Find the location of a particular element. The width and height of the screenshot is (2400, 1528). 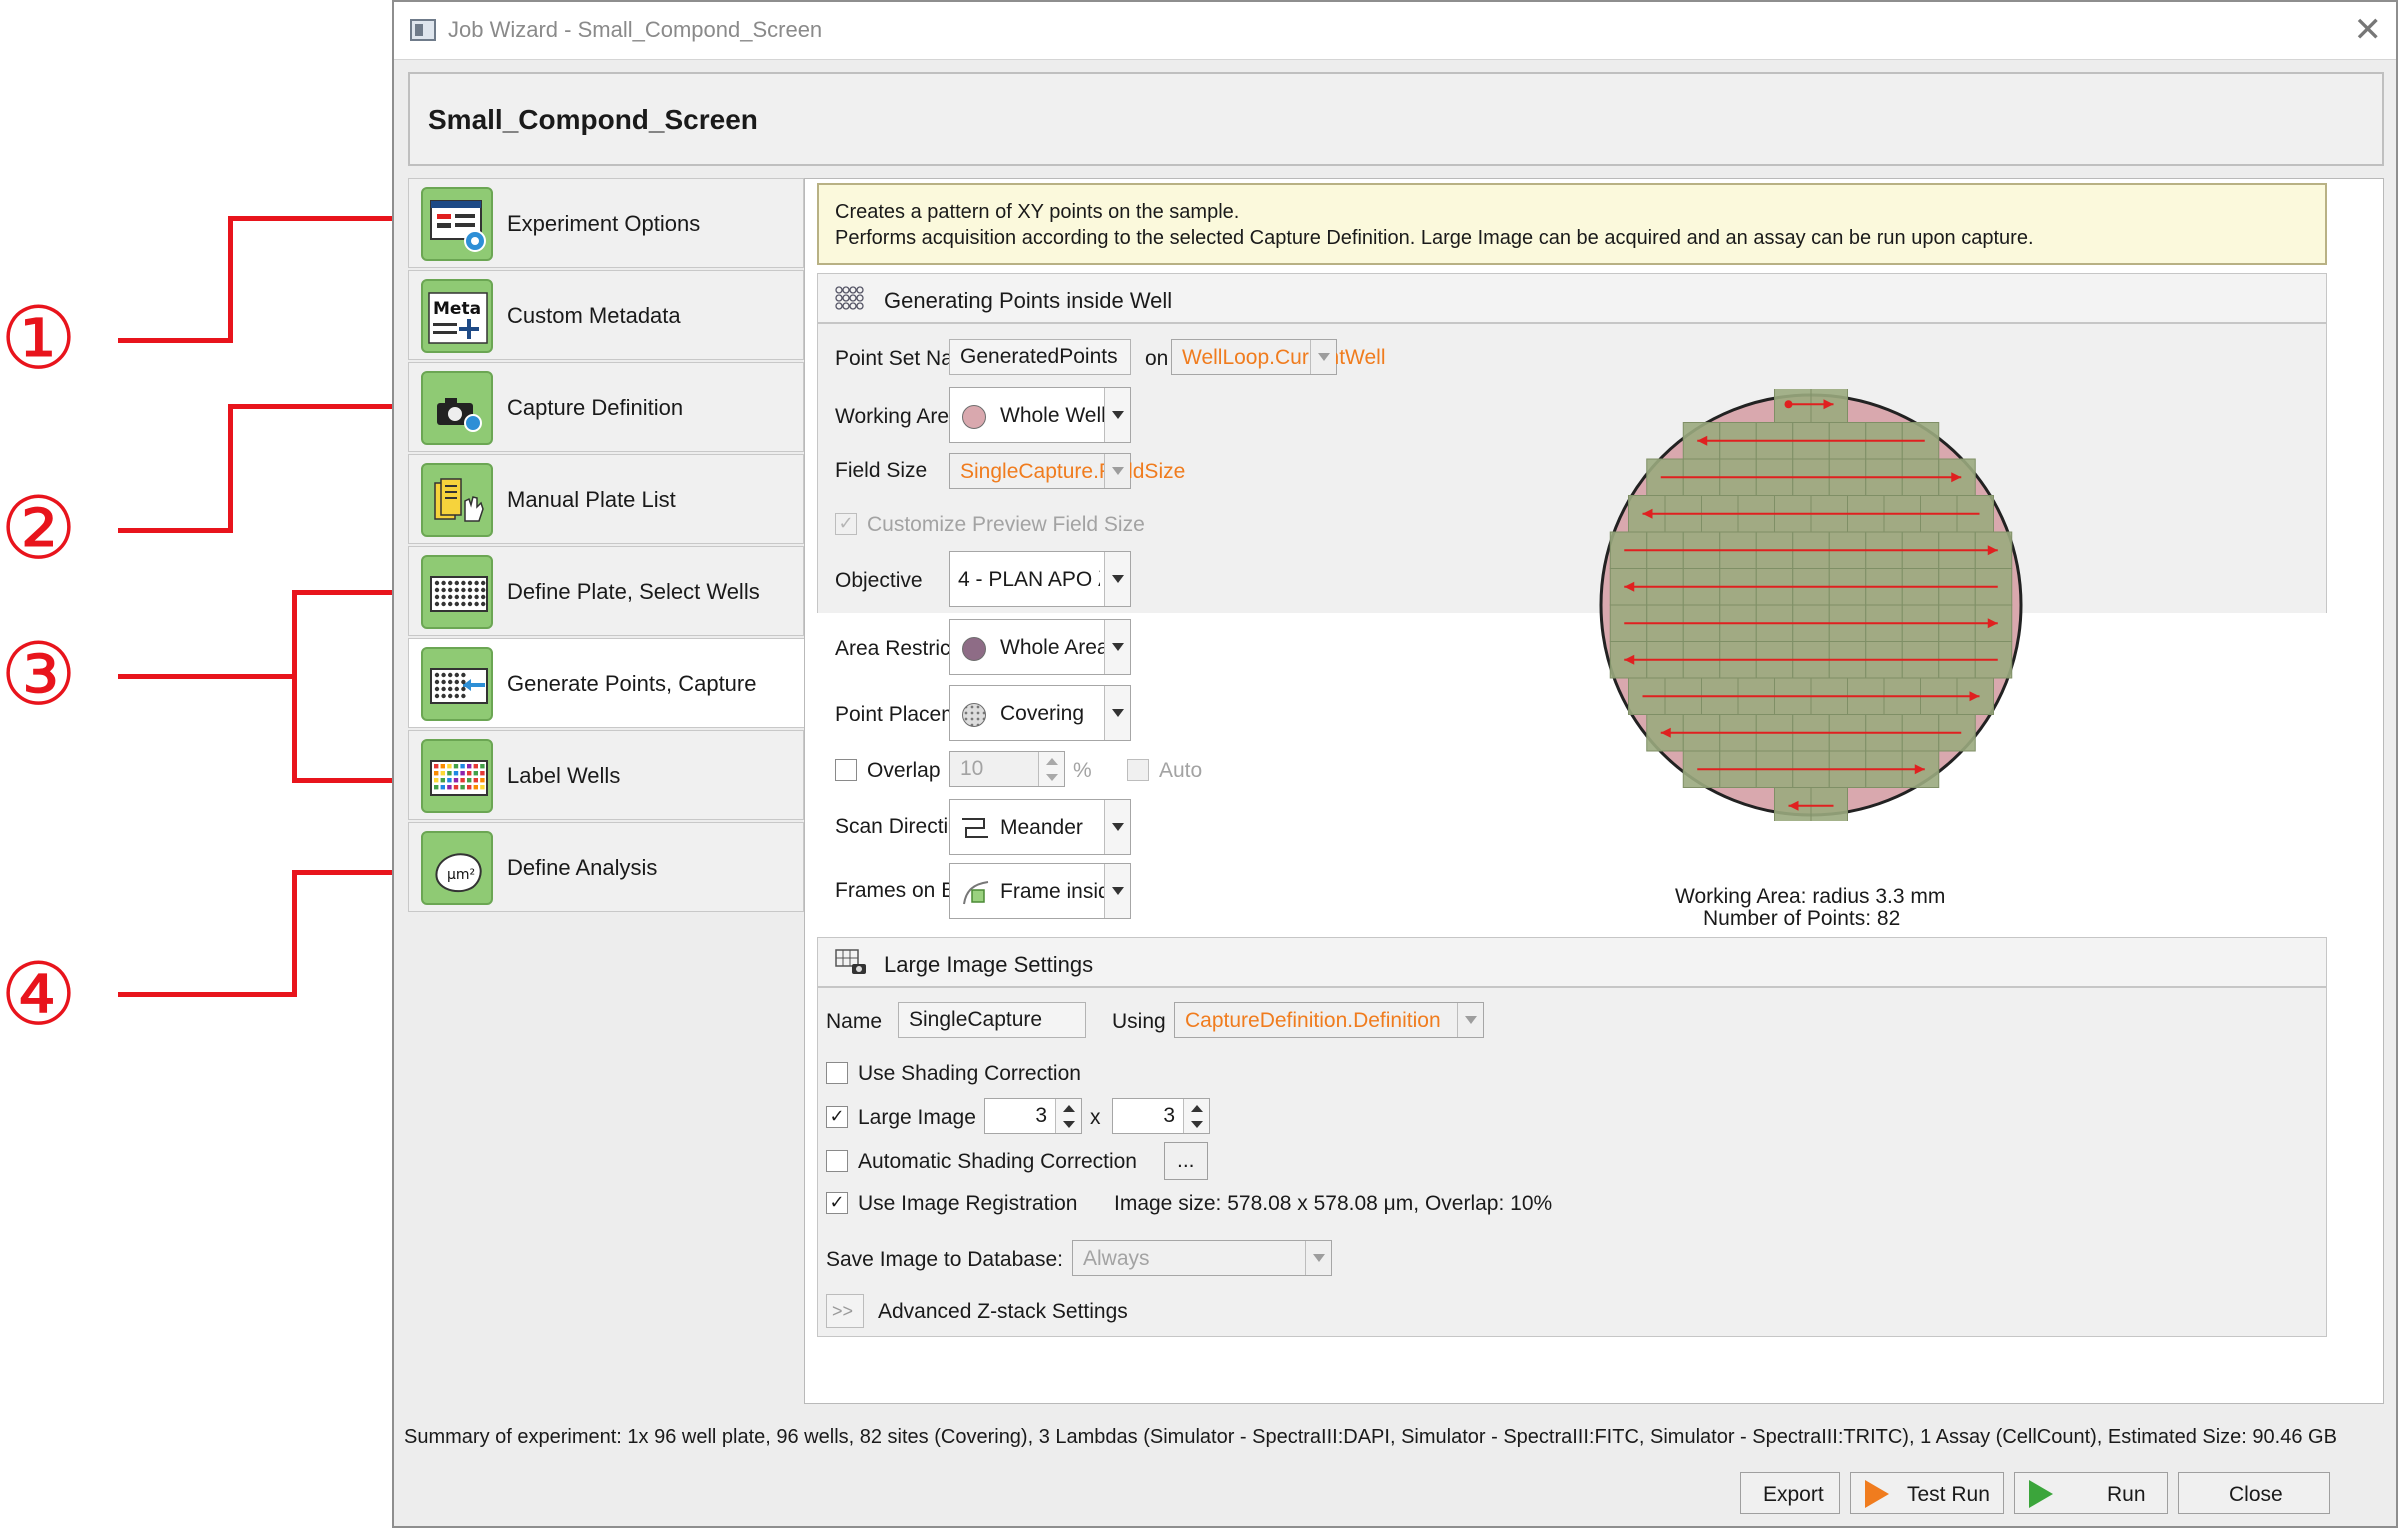

working-area-select: Whole Well is located at coordinates (1040, 415).